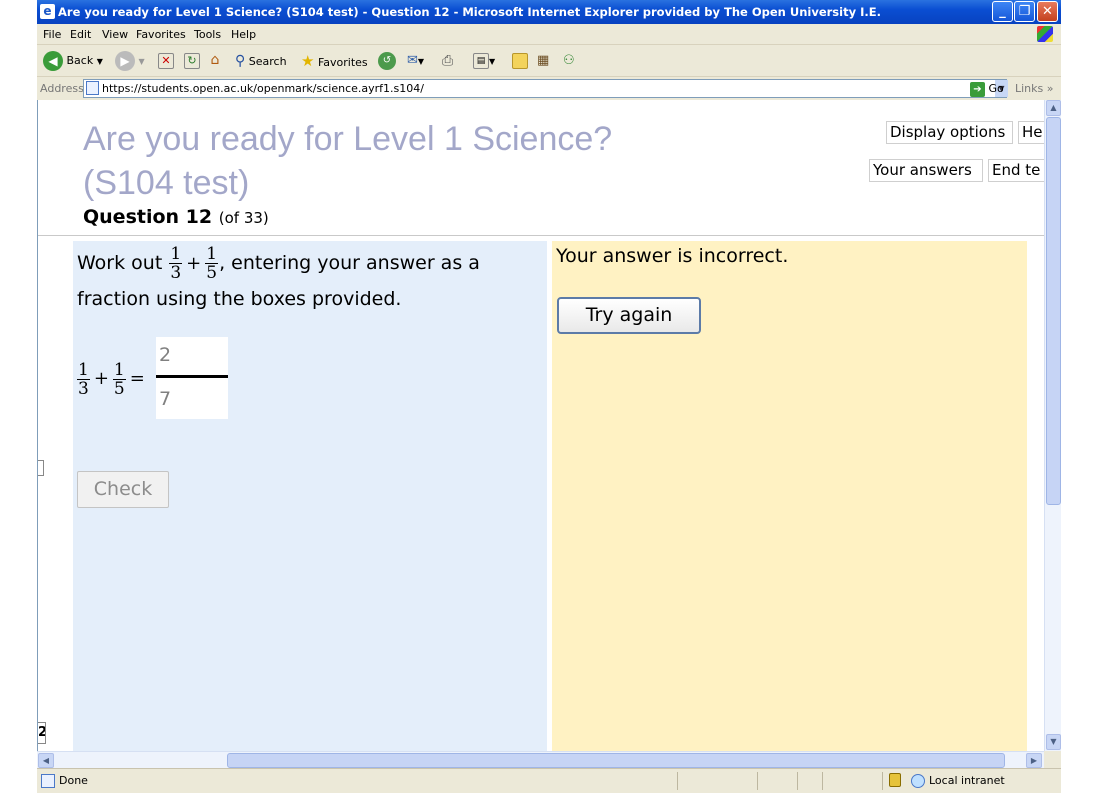  Describe the element at coordinates (918, 781) in the screenshot. I see `intranet-icon` at that location.